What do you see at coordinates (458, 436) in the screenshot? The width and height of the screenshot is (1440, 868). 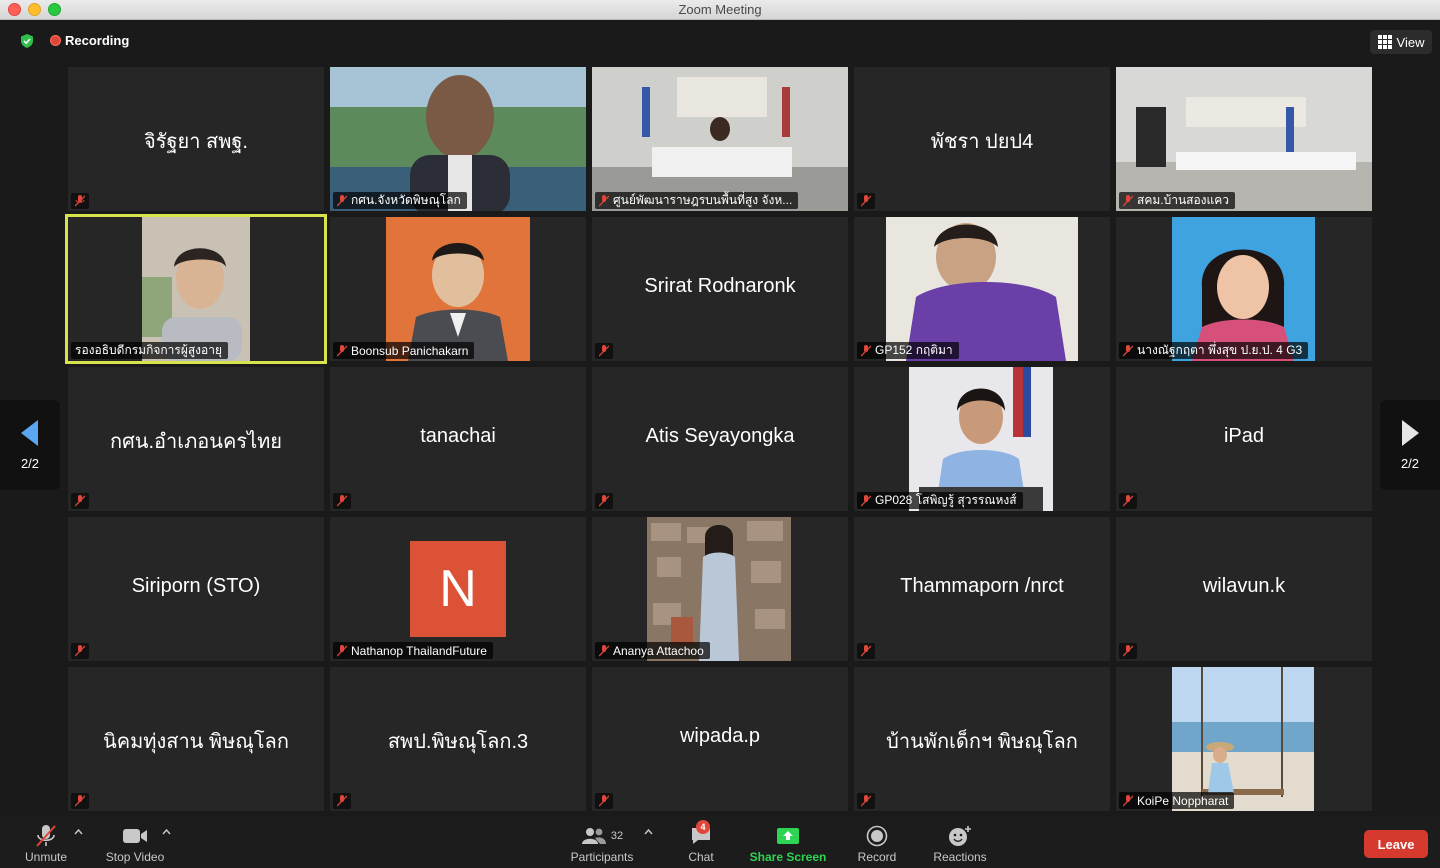 I see `participant-name: tanachai` at bounding box center [458, 436].